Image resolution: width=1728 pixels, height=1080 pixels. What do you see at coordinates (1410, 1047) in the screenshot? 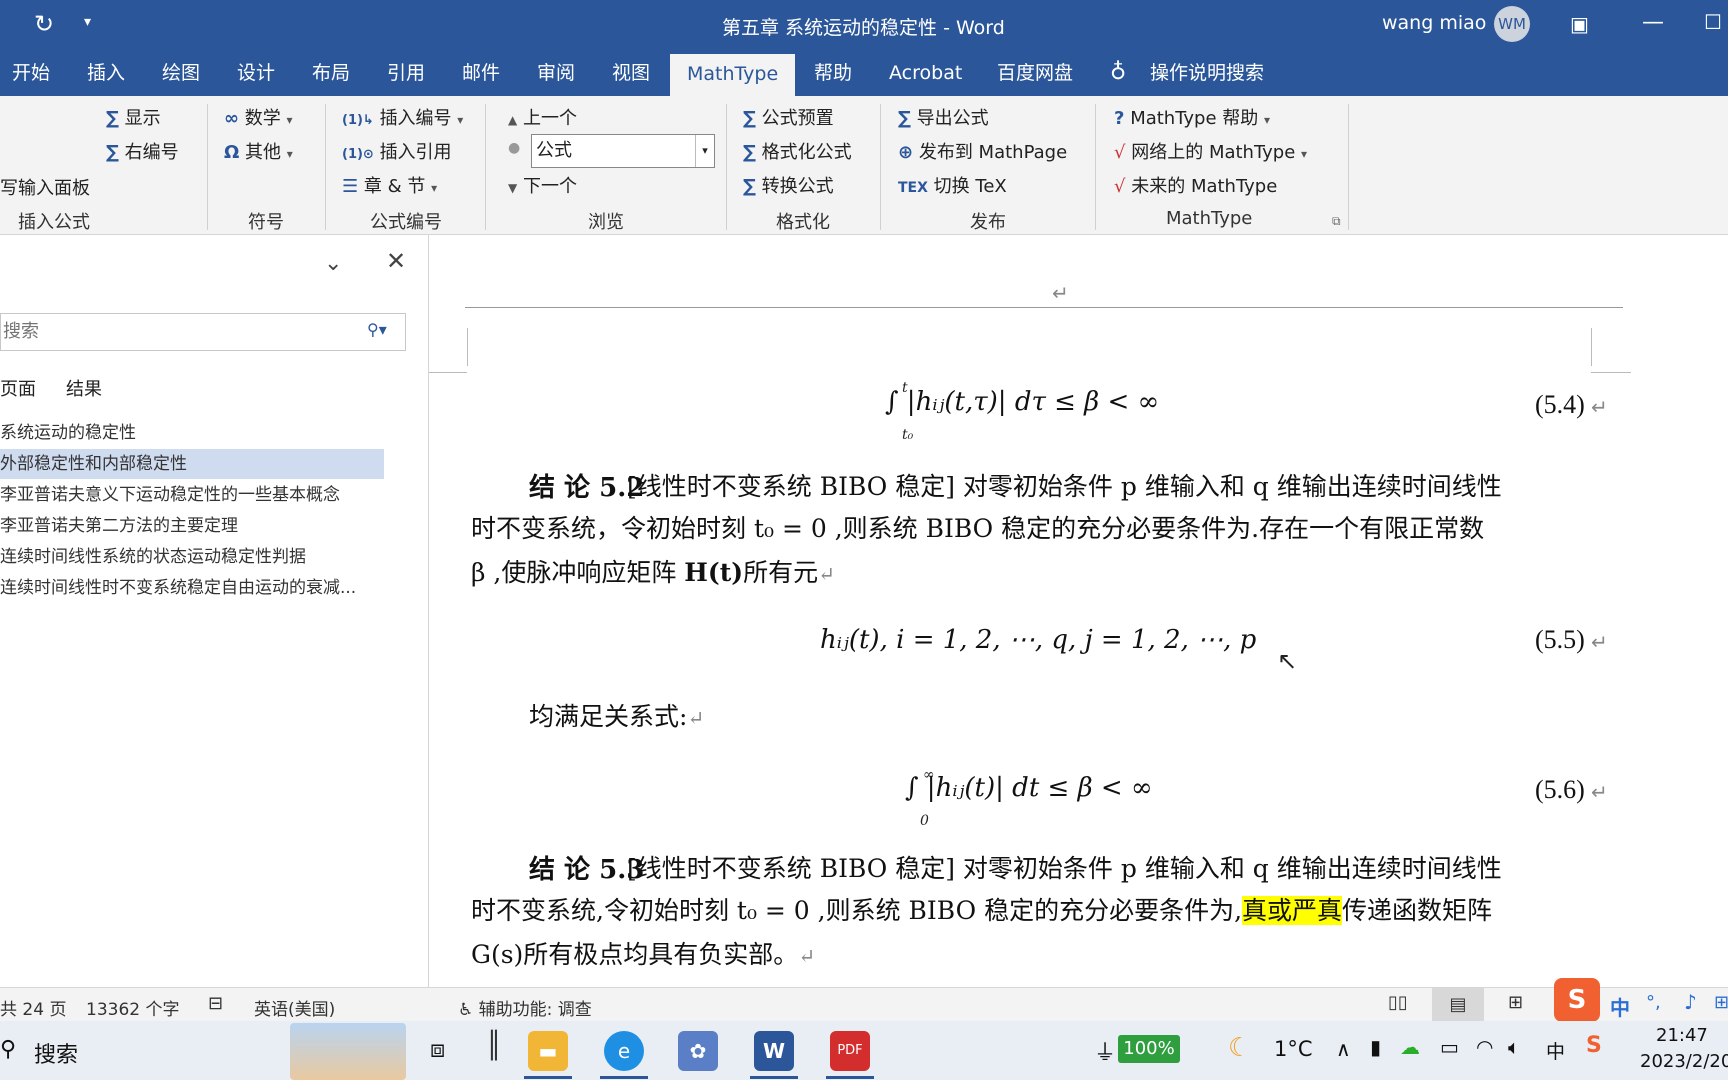
I see `wechat-icon: ☁` at bounding box center [1410, 1047].